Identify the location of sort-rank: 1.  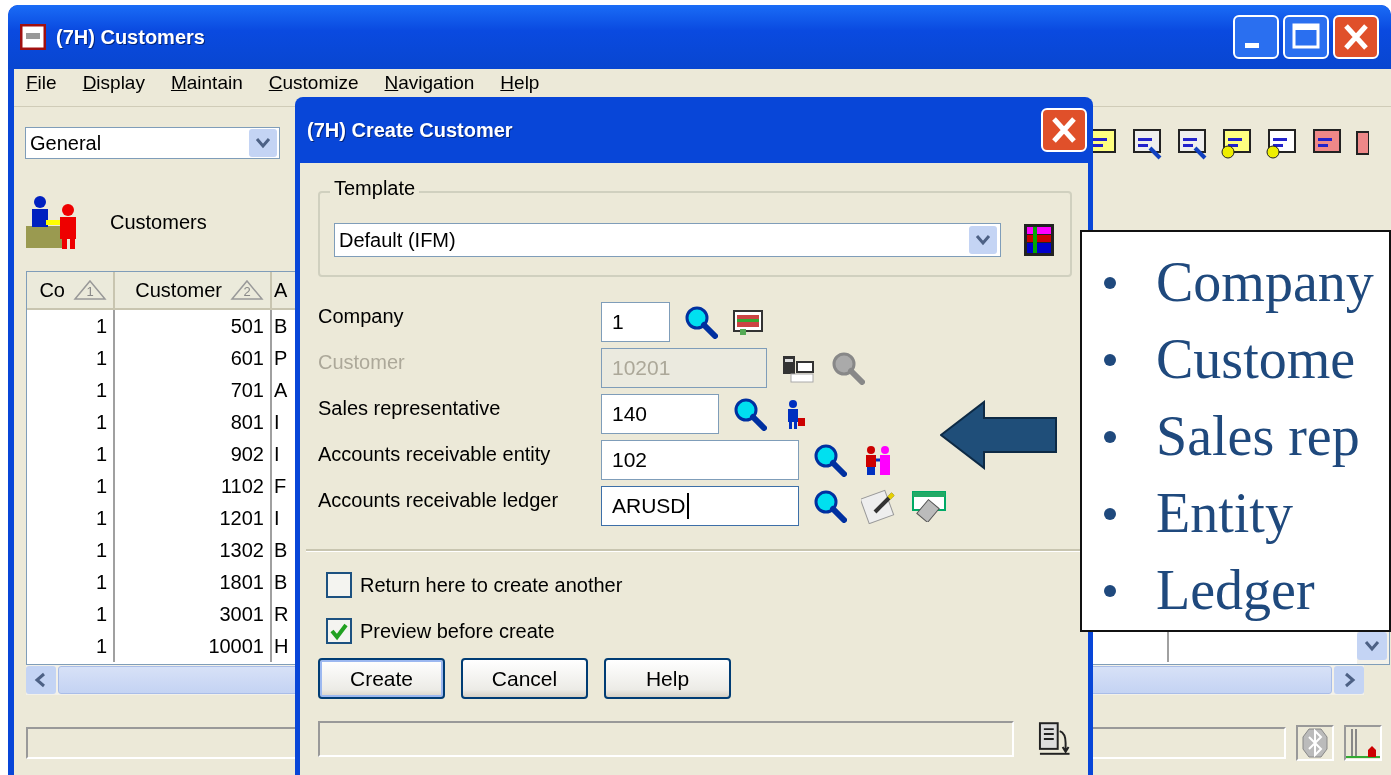
(90, 292).